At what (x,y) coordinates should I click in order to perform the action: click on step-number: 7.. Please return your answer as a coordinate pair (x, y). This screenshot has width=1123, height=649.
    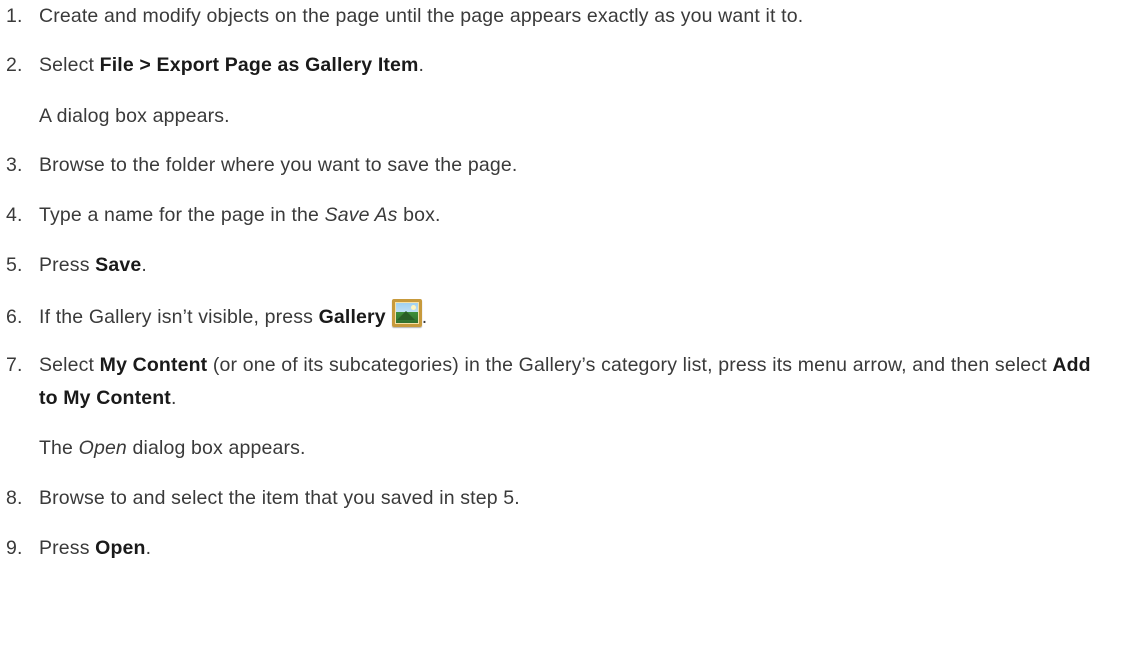
    Looking at the image, I should click on (14, 365).